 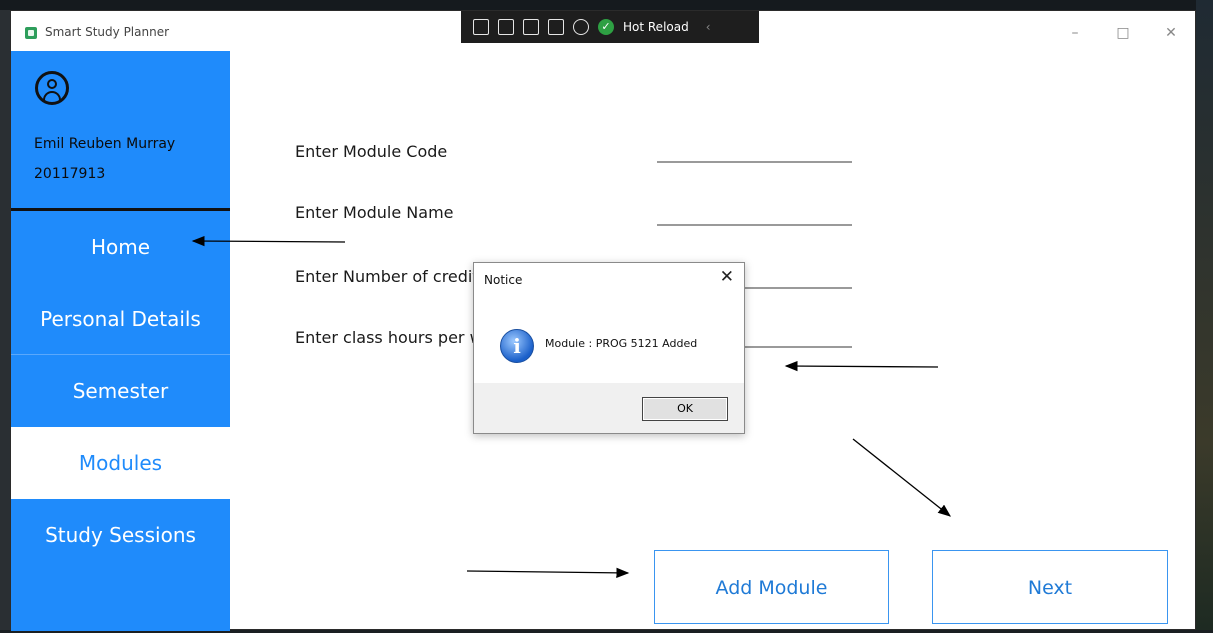 I want to click on binding-failures-icon, so click(x=581, y=27).